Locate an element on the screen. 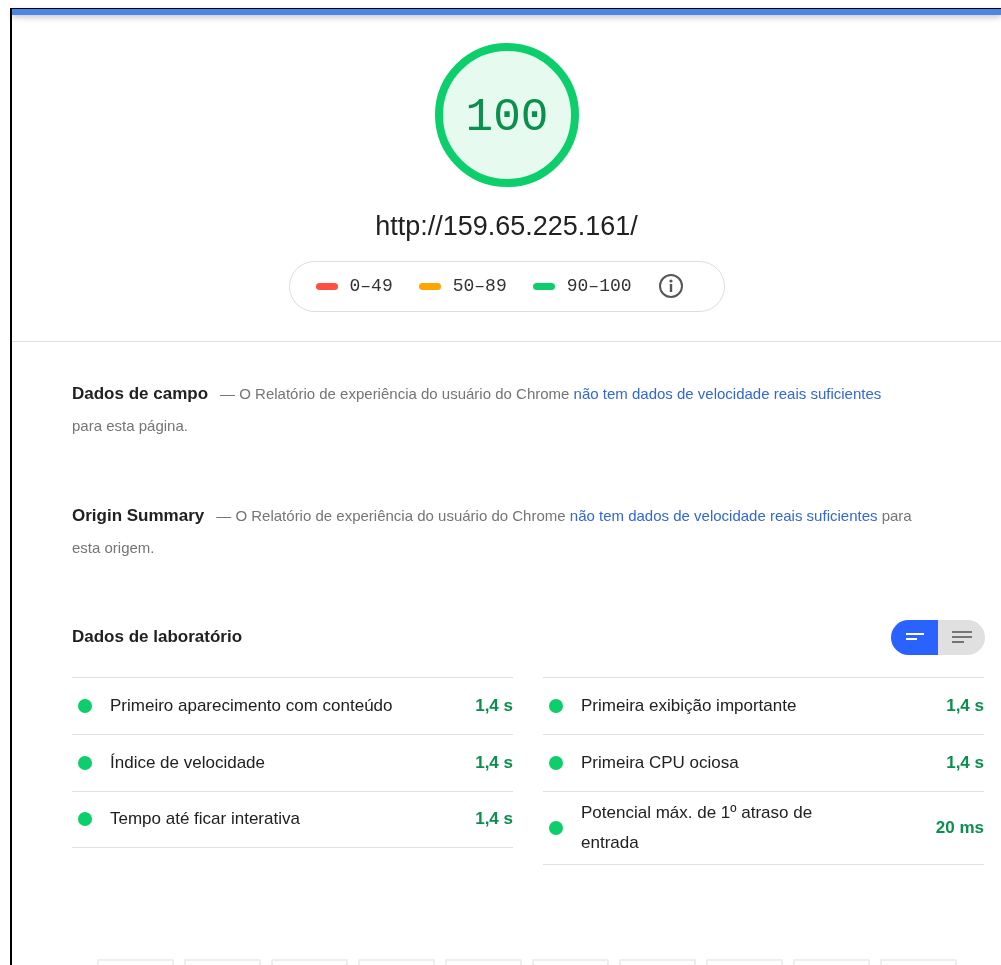 This screenshot has height=965, width=1001. metric-label: Primeira exibição importante is located at coordinates (689, 705).